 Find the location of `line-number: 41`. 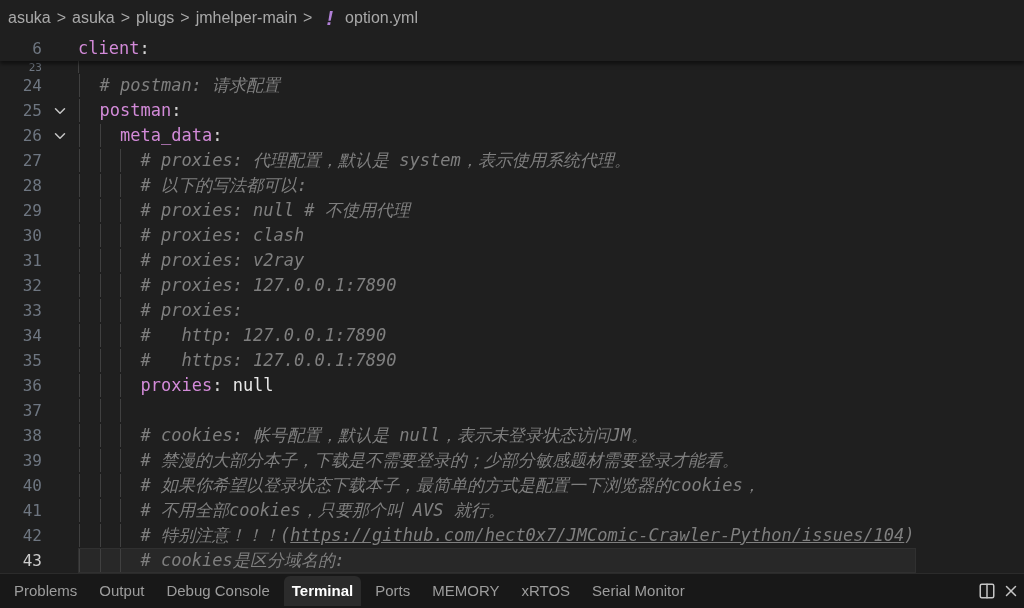

line-number: 41 is located at coordinates (31, 510).